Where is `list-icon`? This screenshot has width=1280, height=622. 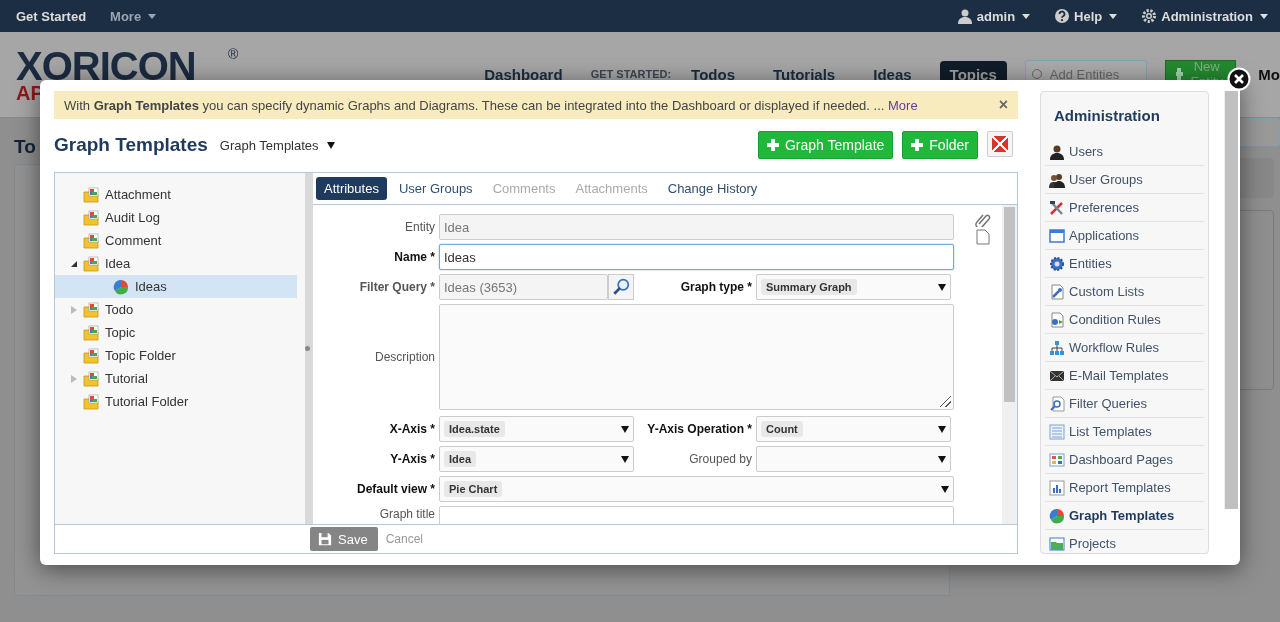
list-icon is located at coordinates (1057, 431).